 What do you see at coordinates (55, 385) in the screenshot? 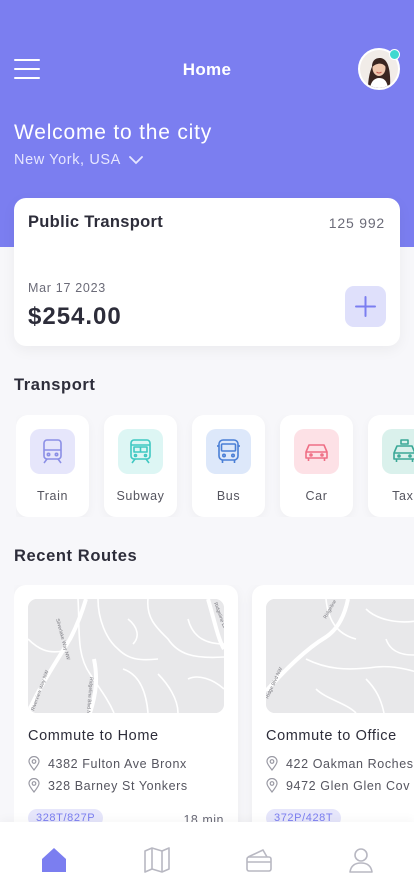
I see `transport-heading: Transport` at bounding box center [55, 385].